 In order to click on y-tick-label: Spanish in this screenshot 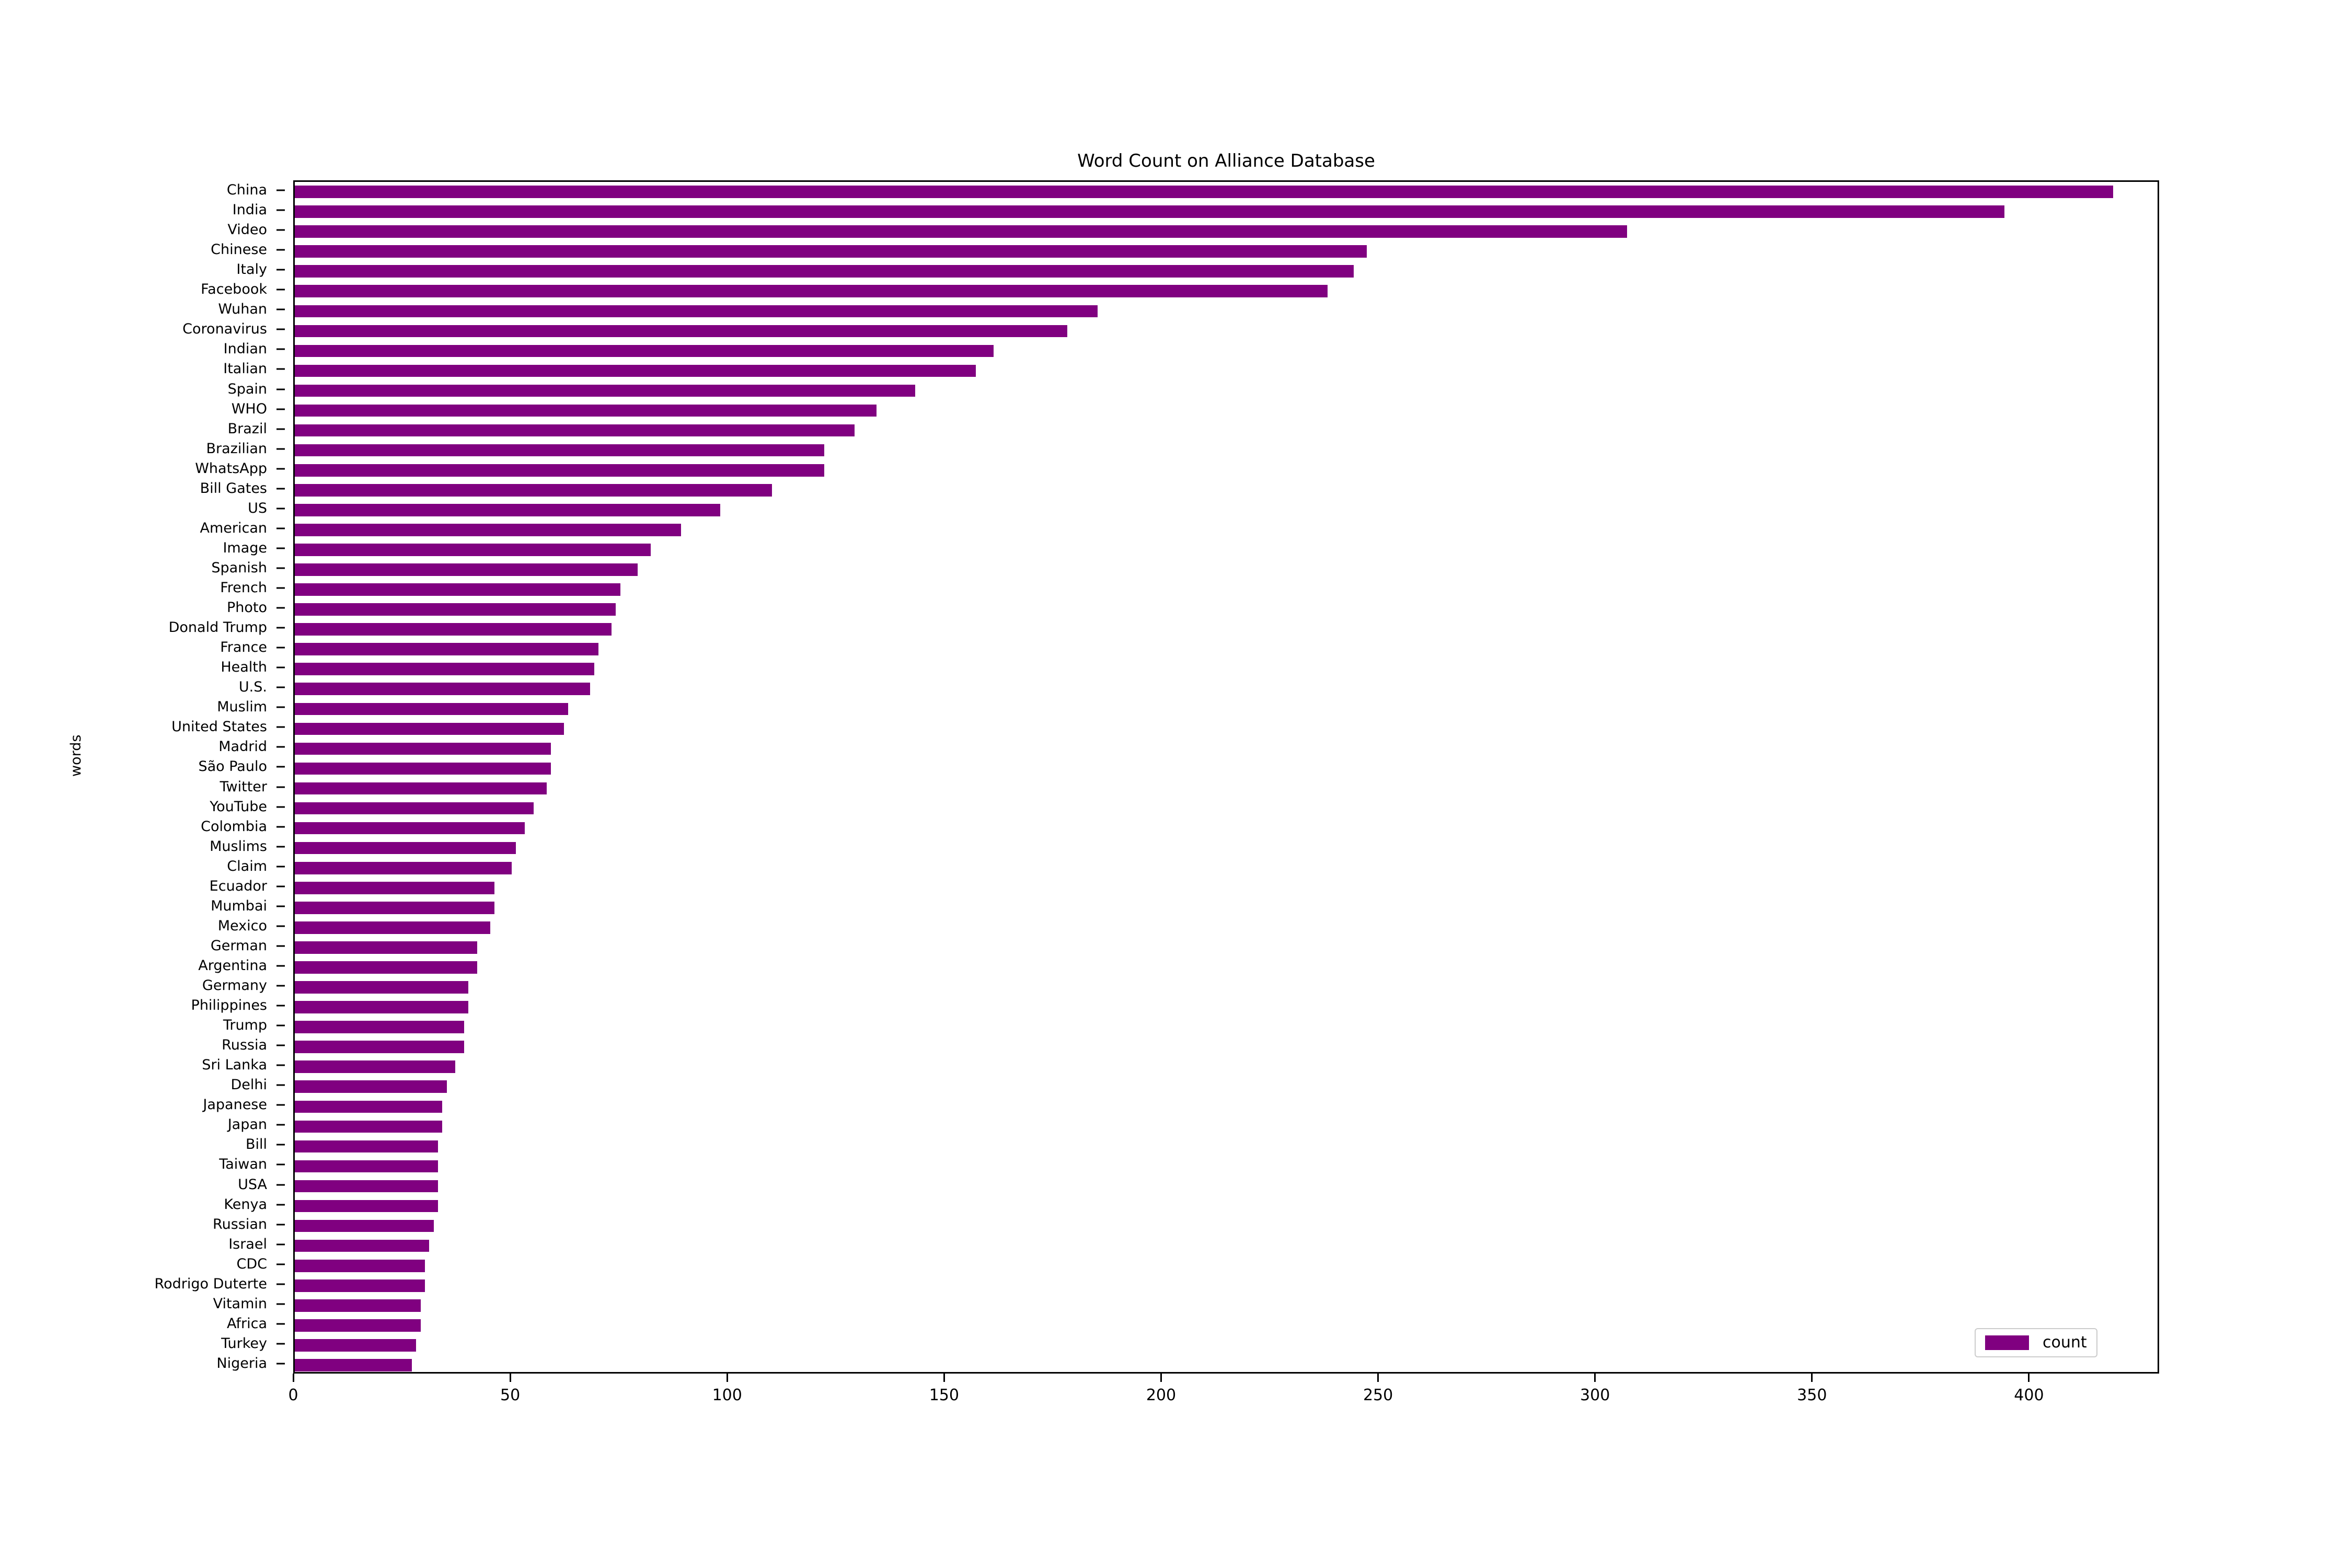, I will do `click(239, 567)`.